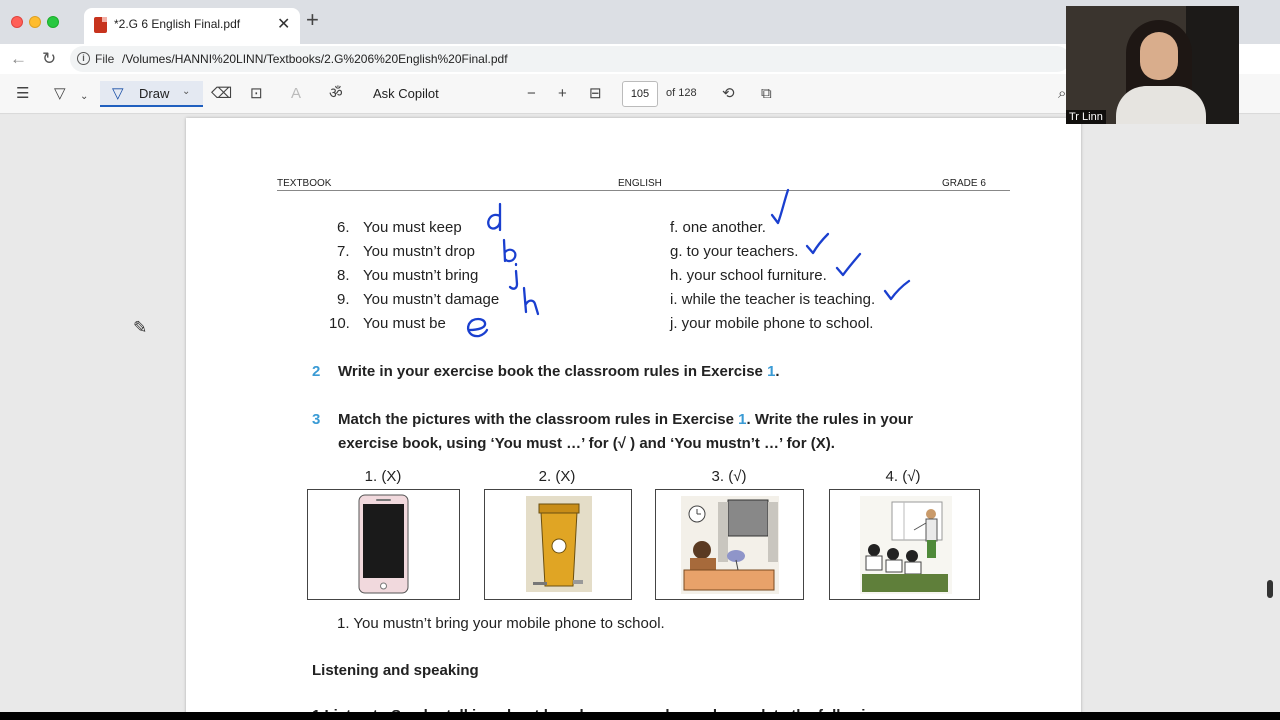 The width and height of the screenshot is (1280, 720). Describe the element at coordinates (100, 25) in the screenshot. I see `pdf-file-icon` at that location.